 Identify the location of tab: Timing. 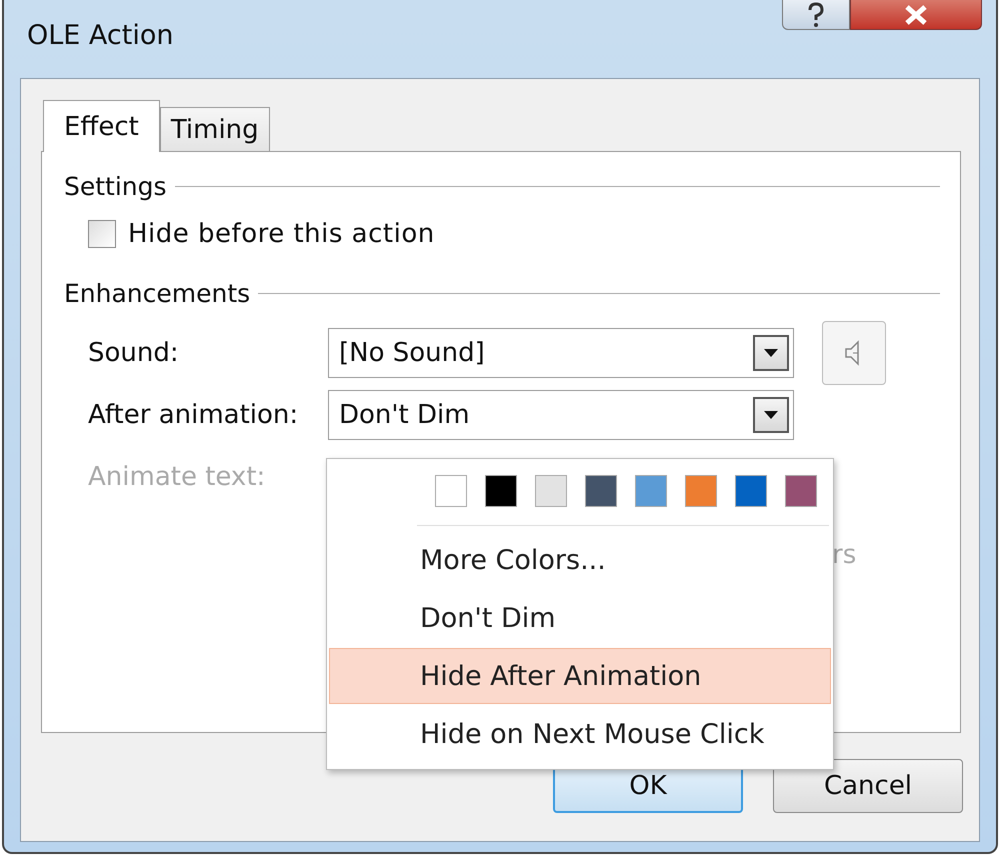
(215, 129).